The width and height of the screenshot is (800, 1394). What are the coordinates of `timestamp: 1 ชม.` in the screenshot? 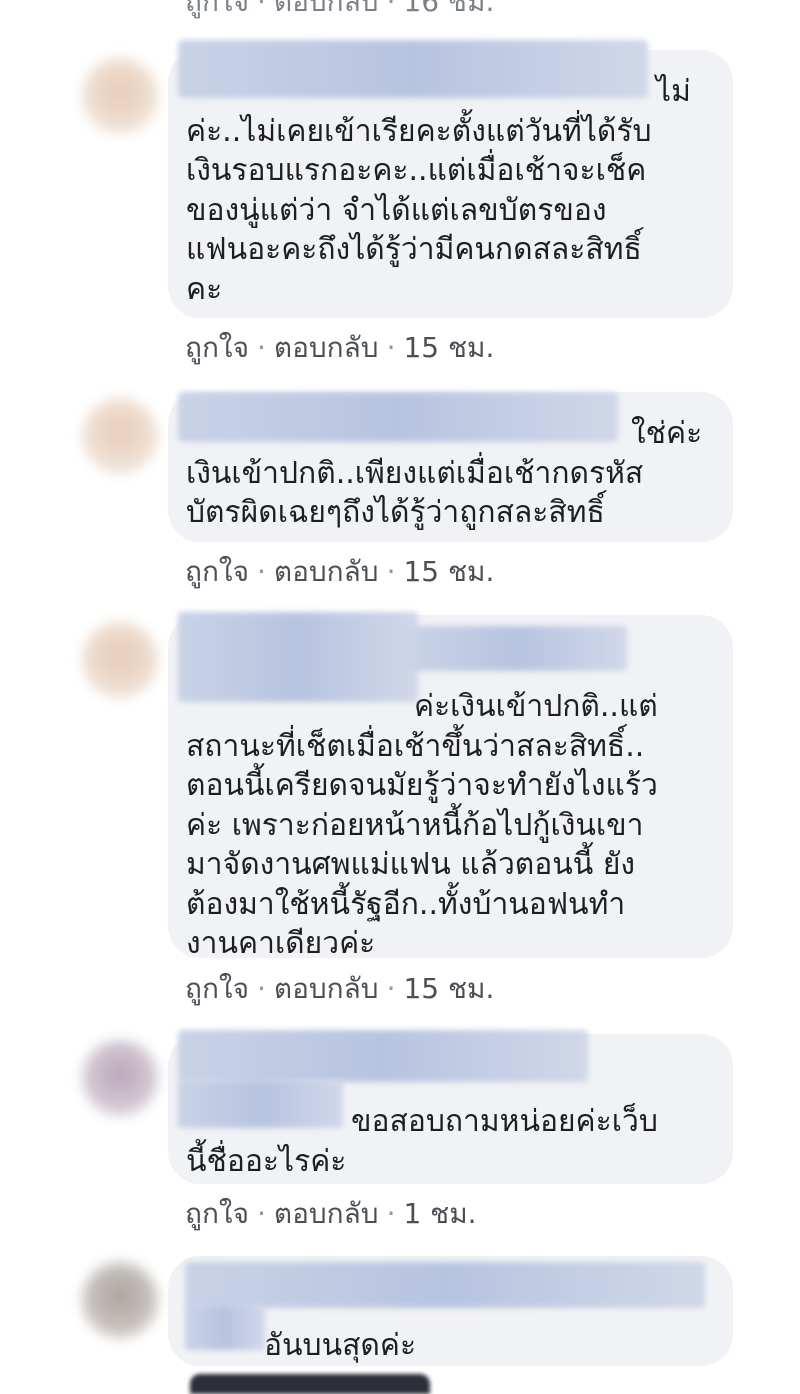 It's located at (440, 1213).